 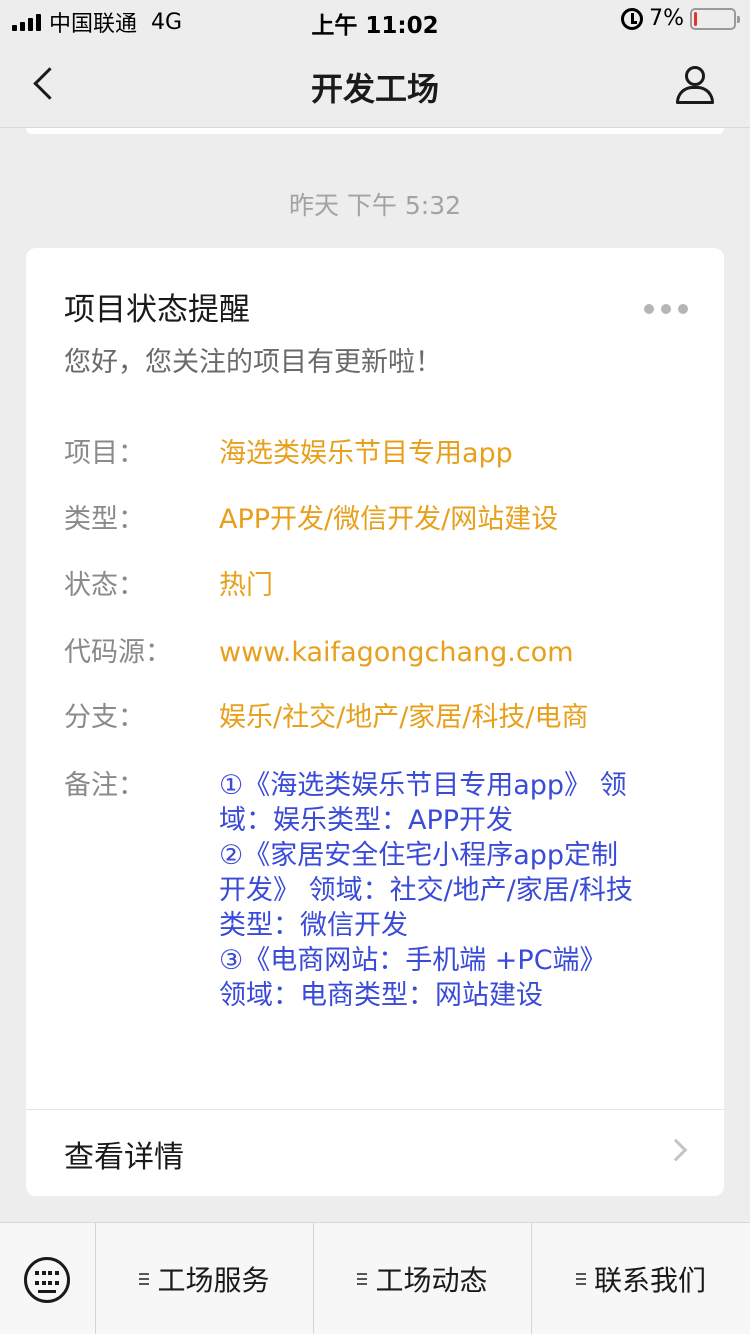 What do you see at coordinates (375, 20) in the screenshot?
I see `status-bar: 中国联通 4G 上午 11:02 7%` at bounding box center [375, 20].